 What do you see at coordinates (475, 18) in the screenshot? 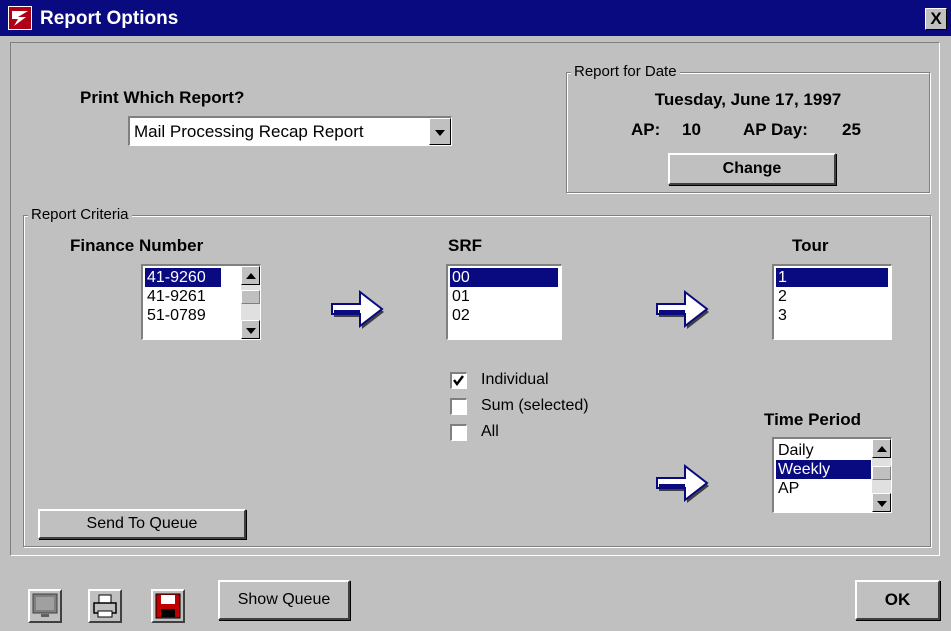
I see `title-bar: Report Options X` at bounding box center [475, 18].